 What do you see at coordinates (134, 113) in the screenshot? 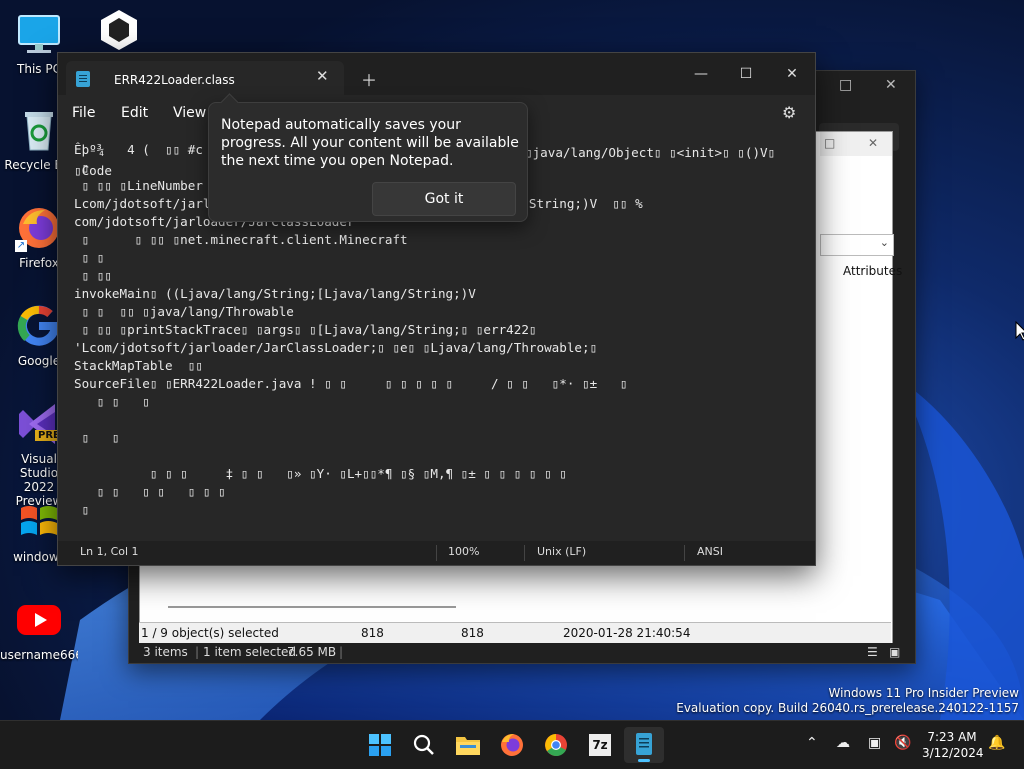
I see `menu-edit: Edit` at bounding box center [134, 113].